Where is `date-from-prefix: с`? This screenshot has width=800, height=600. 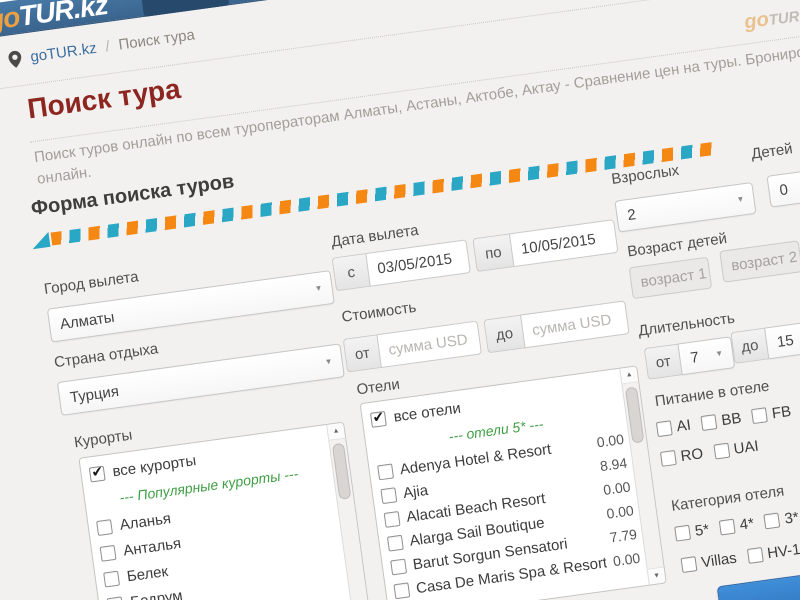
date-from-prefix: с is located at coordinates (350, 272).